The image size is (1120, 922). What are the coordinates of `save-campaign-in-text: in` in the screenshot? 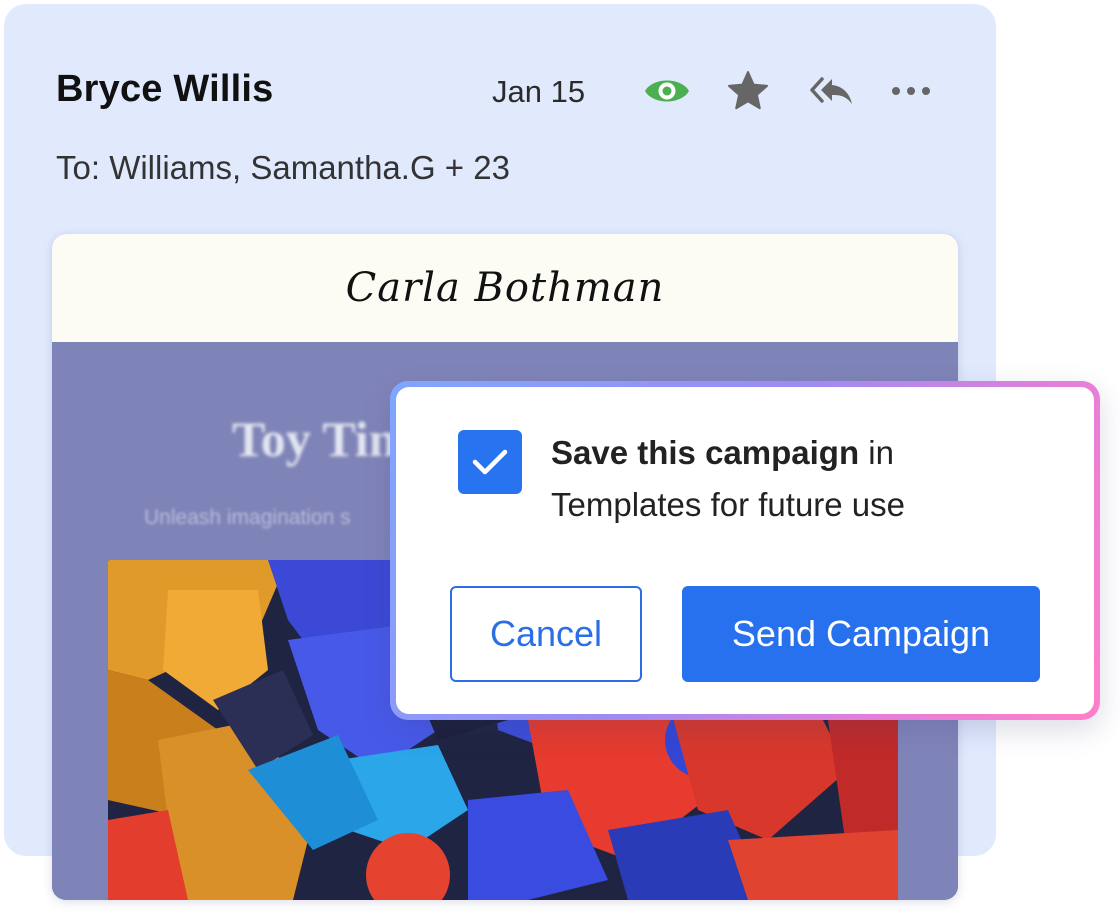 It's located at (876, 452).